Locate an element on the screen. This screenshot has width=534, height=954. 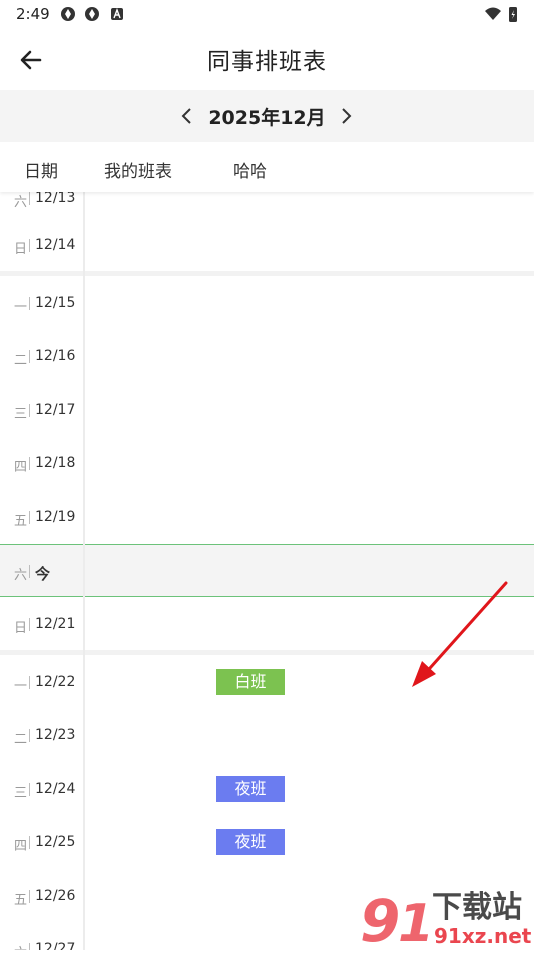
wifi-icon is located at coordinates (493, 13).